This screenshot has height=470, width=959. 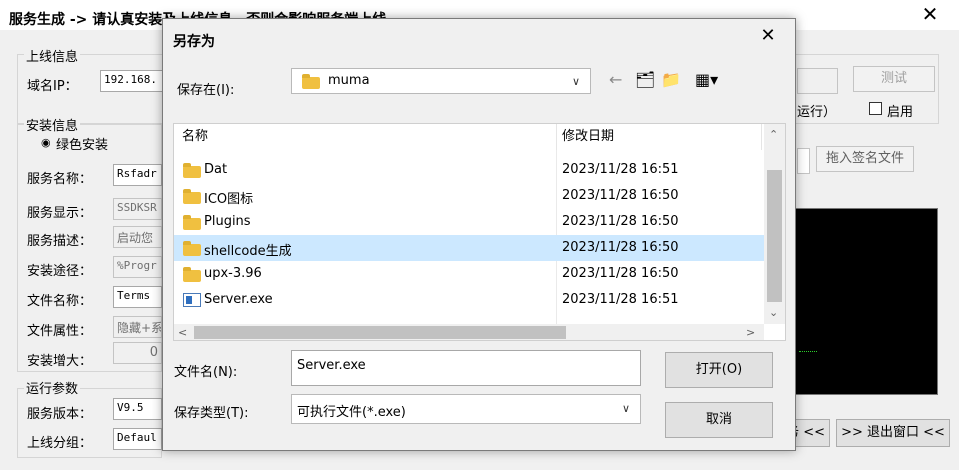 What do you see at coordinates (719, 420) in the screenshot?
I see `cancel-button: 取消` at bounding box center [719, 420].